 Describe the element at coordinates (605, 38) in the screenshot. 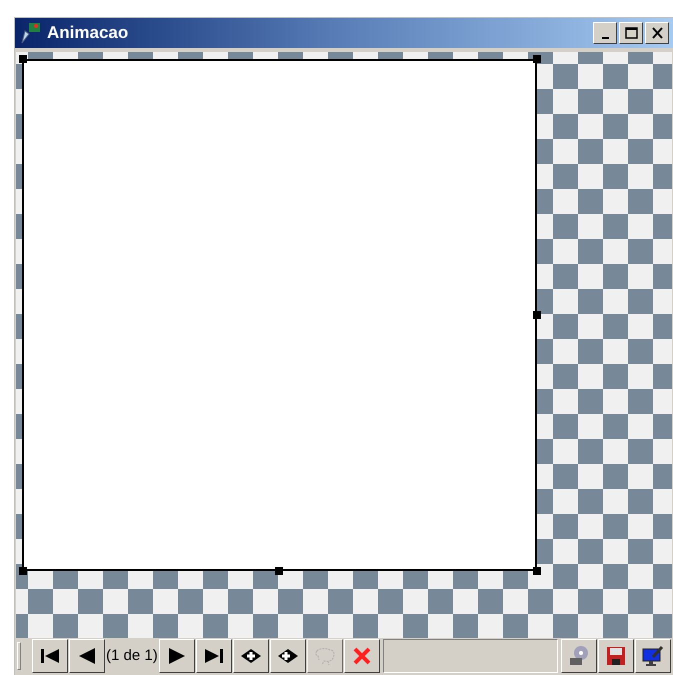

I see `minimize-icon` at that location.